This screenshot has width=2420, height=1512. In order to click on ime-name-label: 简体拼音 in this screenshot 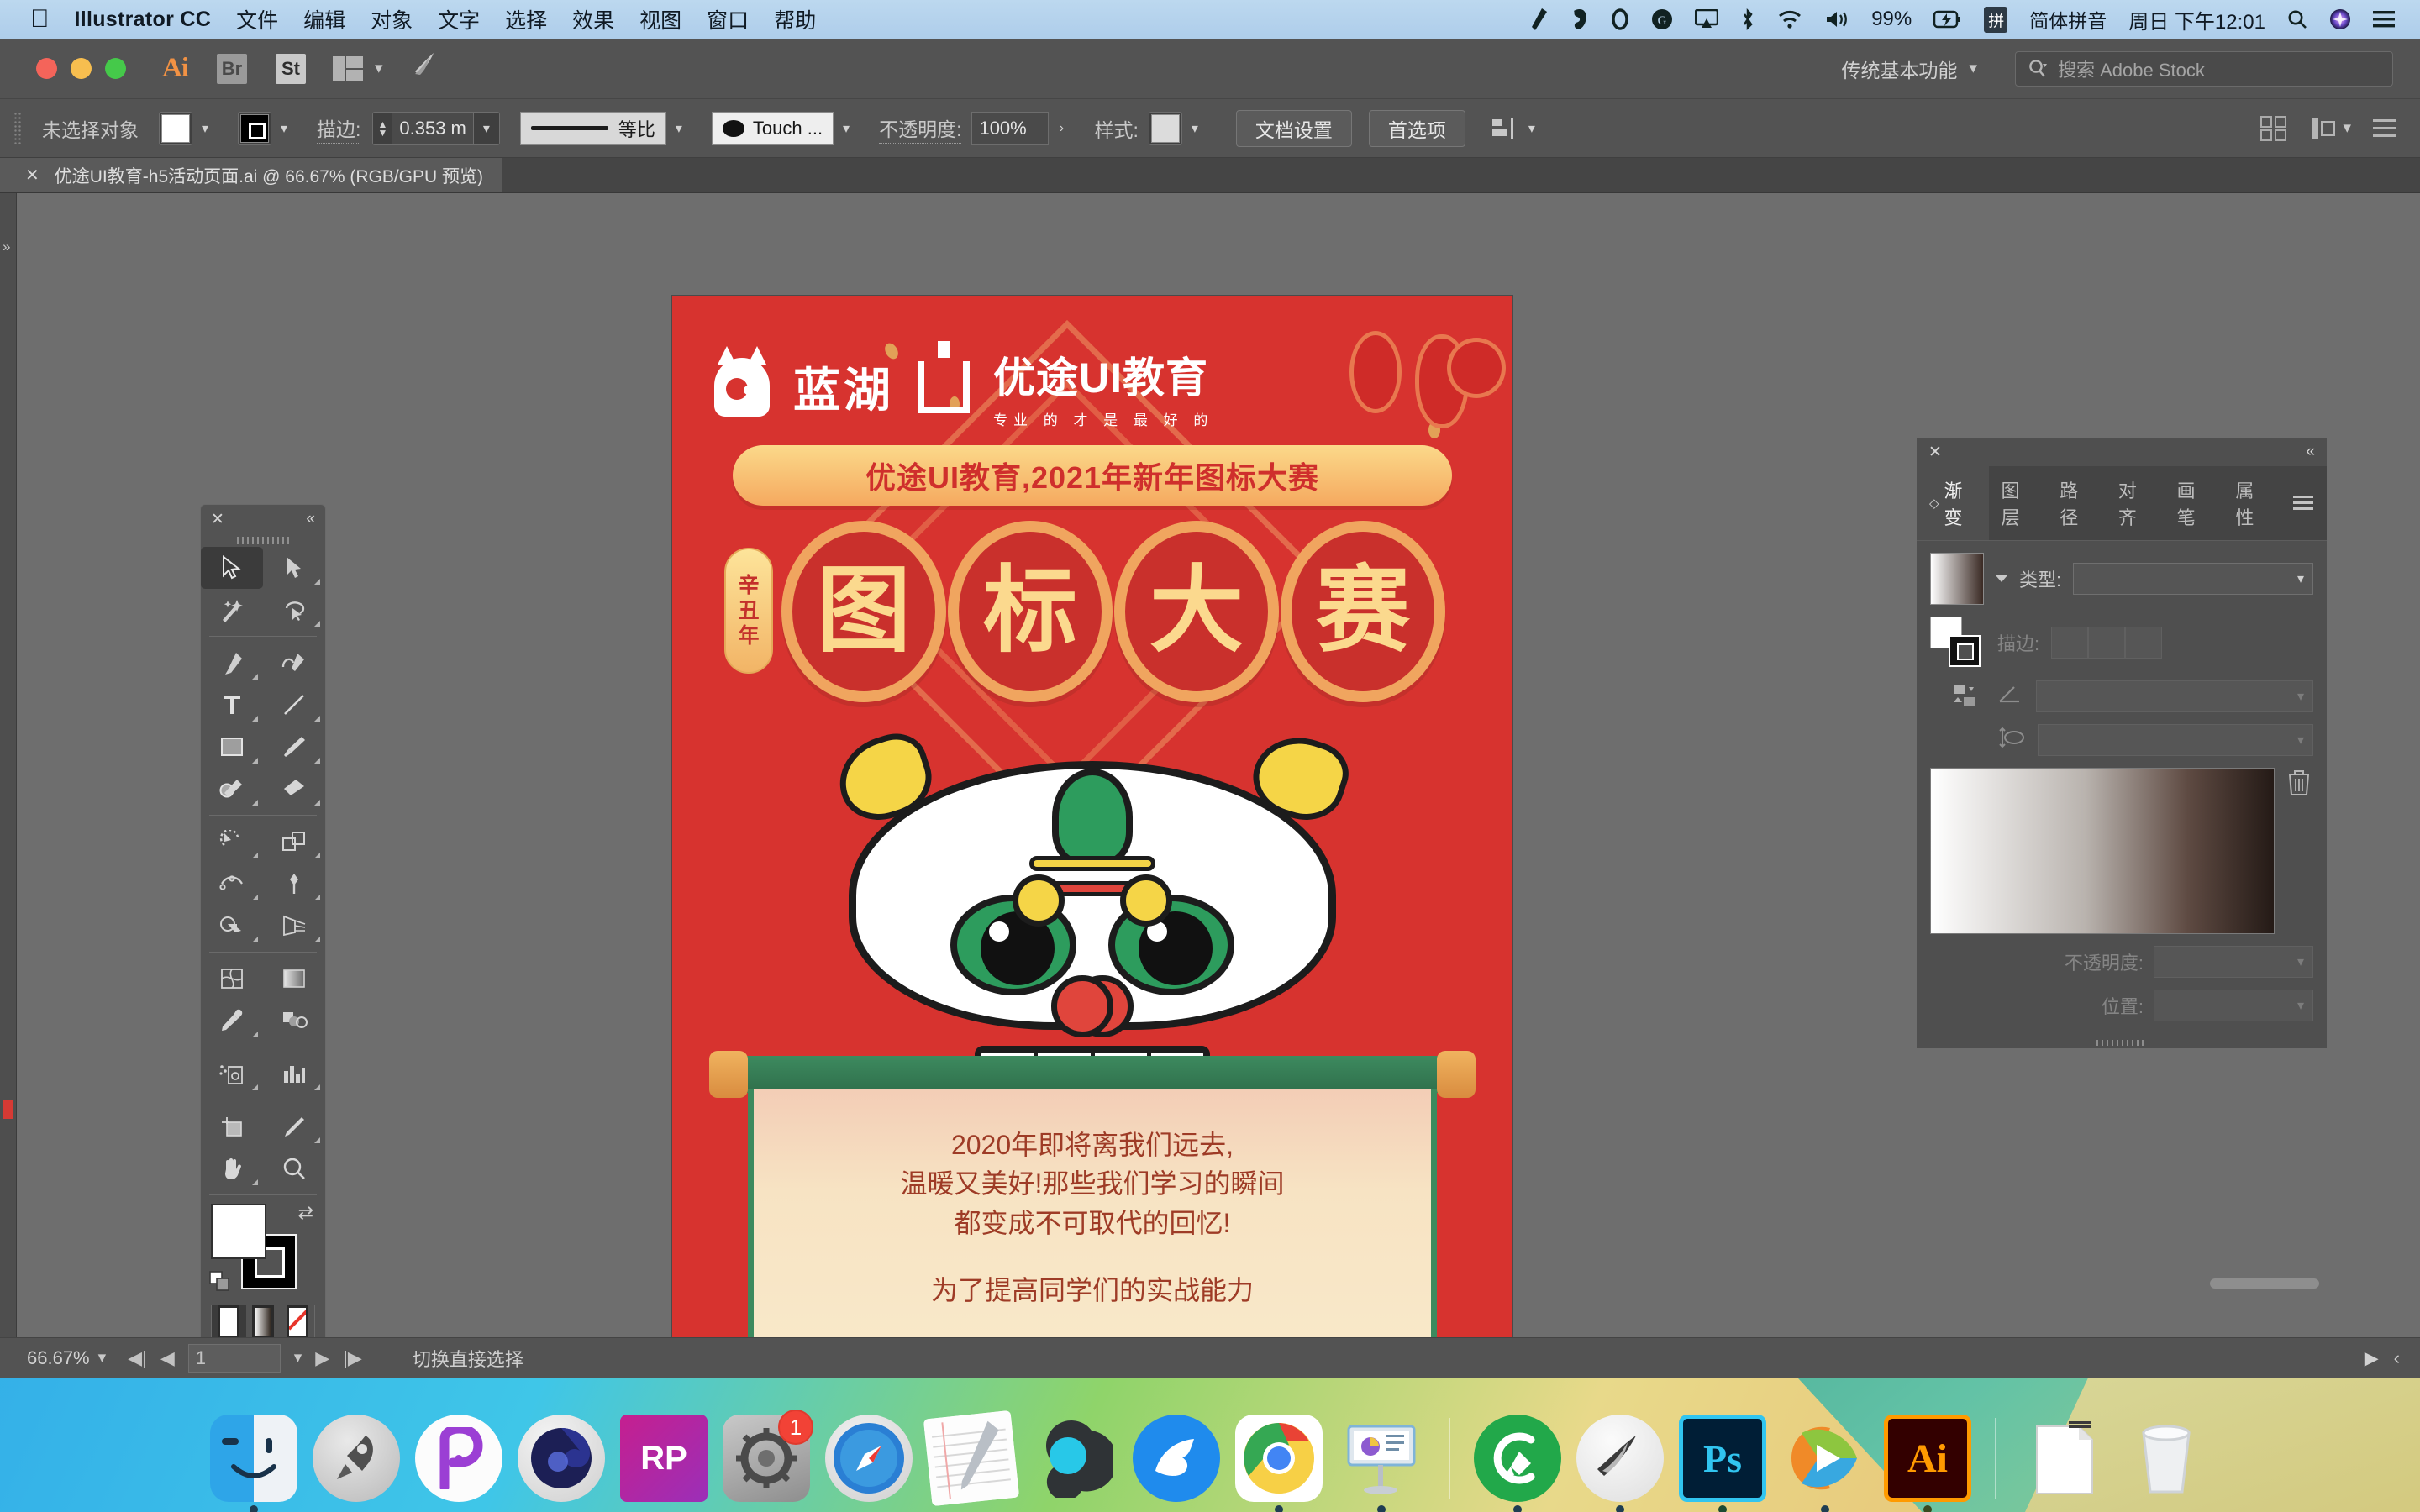, I will do `click(2068, 19)`.